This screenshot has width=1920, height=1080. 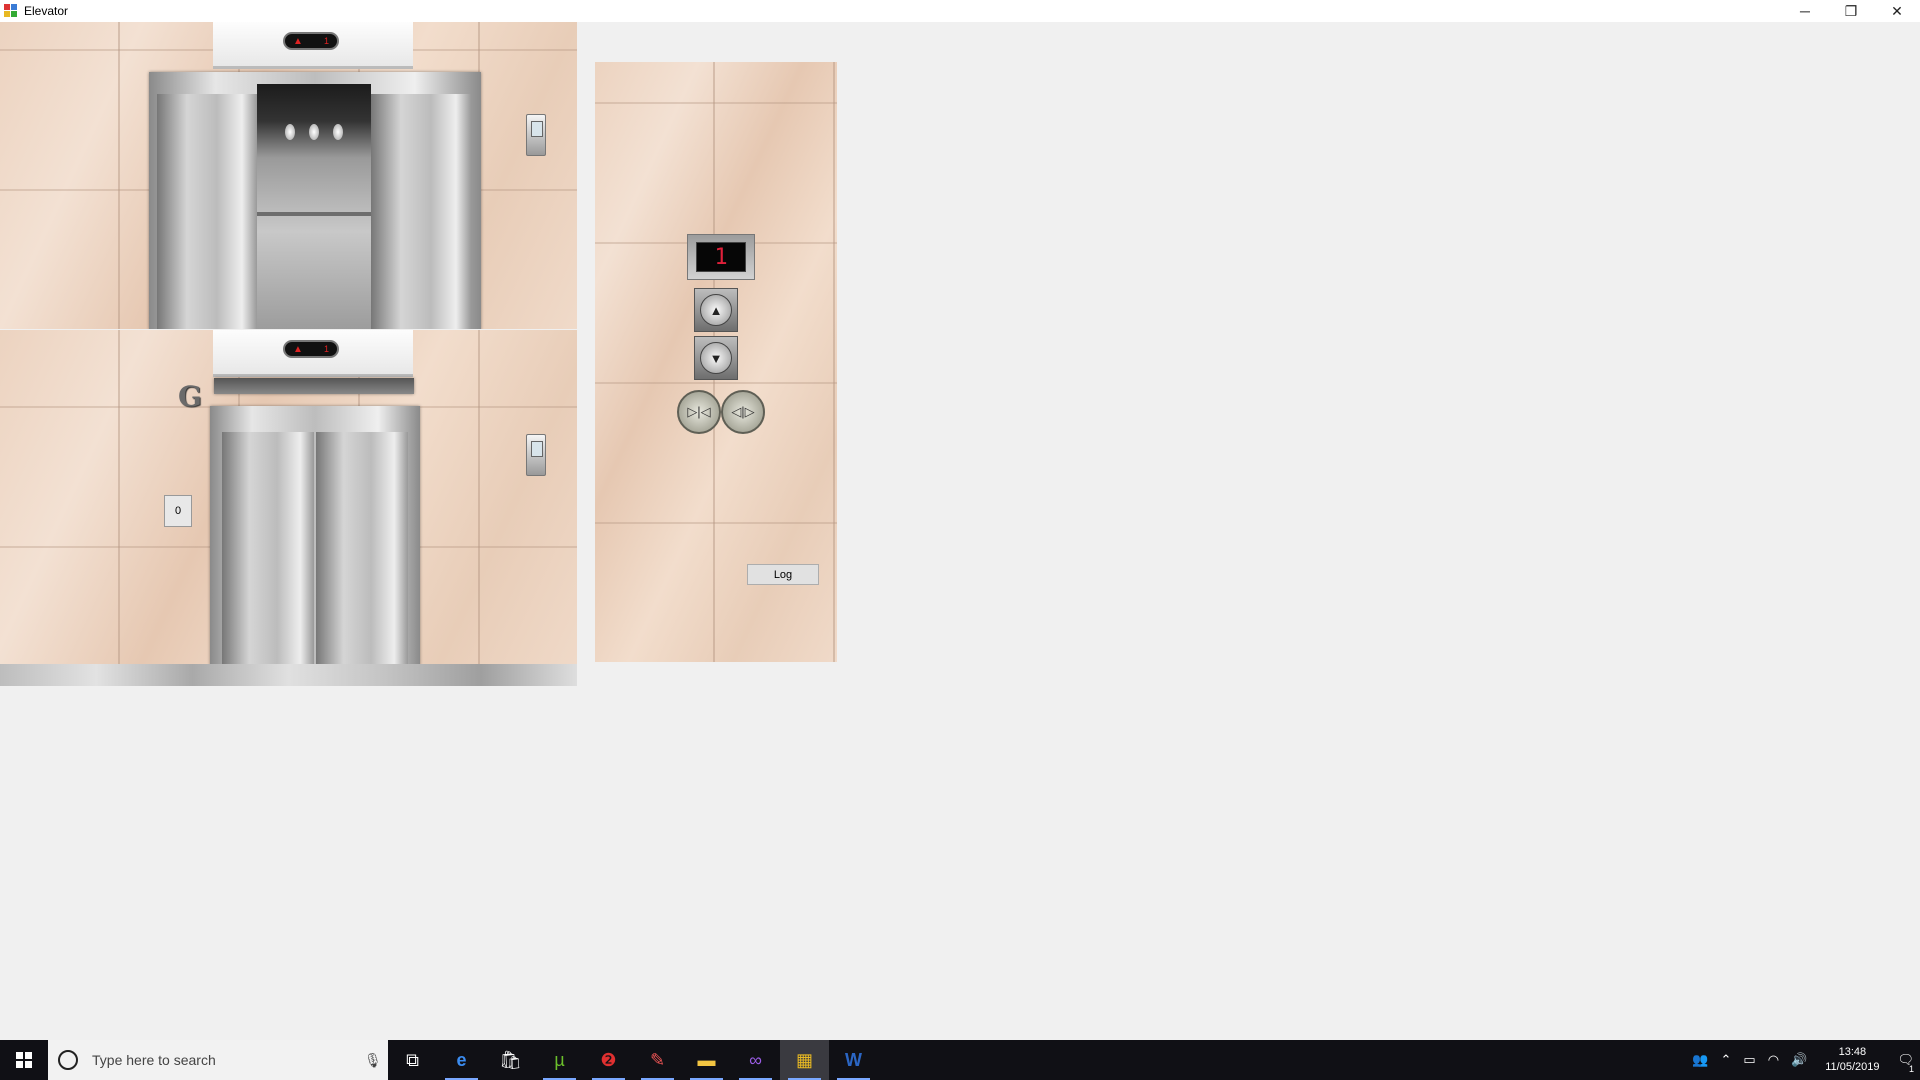 I want to click on down-button: ▼, so click(x=716, y=358).